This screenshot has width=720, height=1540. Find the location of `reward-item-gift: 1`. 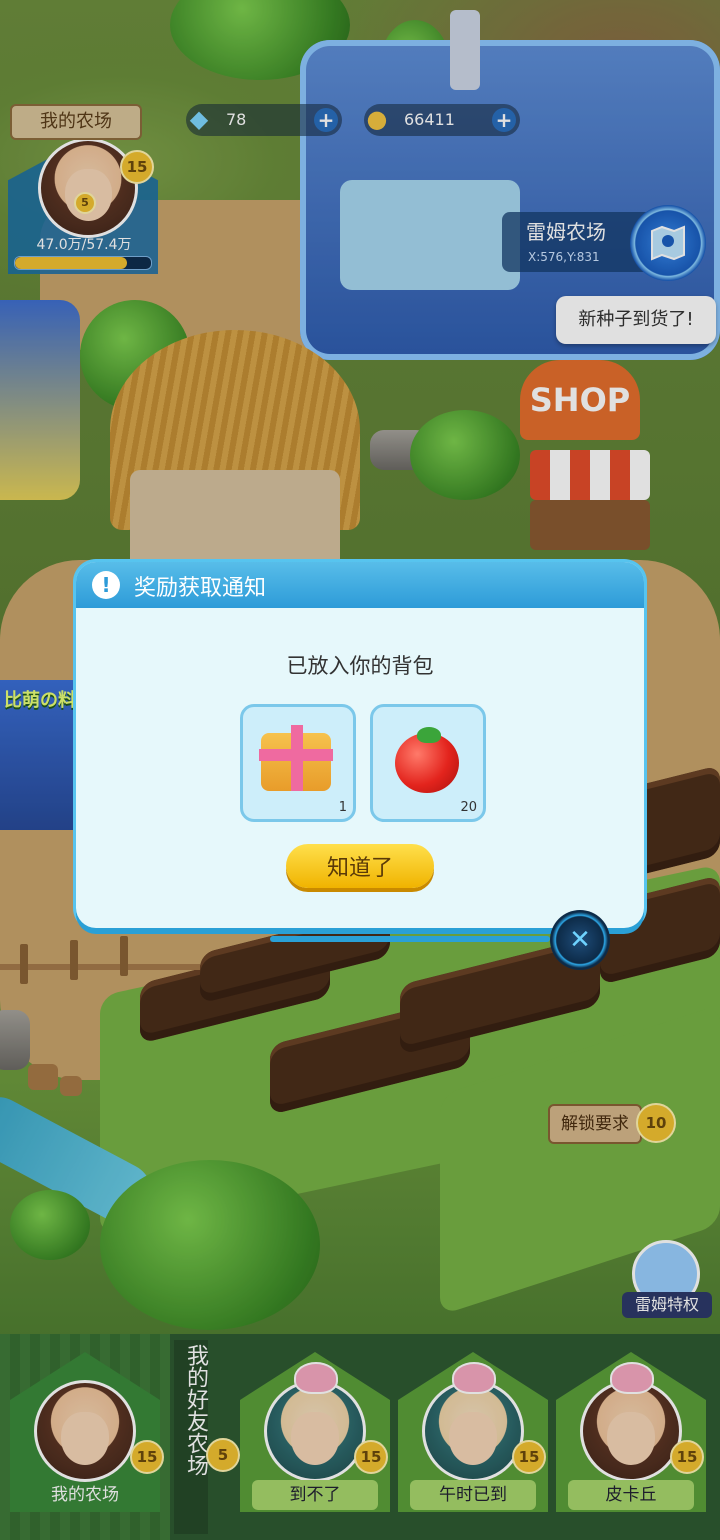

reward-item-gift: 1 is located at coordinates (298, 763).